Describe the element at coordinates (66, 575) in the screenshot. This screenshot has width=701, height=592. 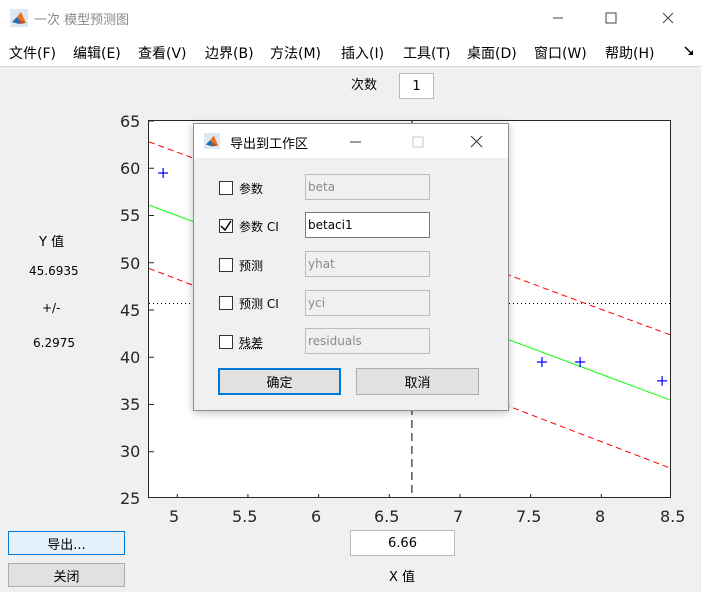
I see `close-button: 关闭` at that location.